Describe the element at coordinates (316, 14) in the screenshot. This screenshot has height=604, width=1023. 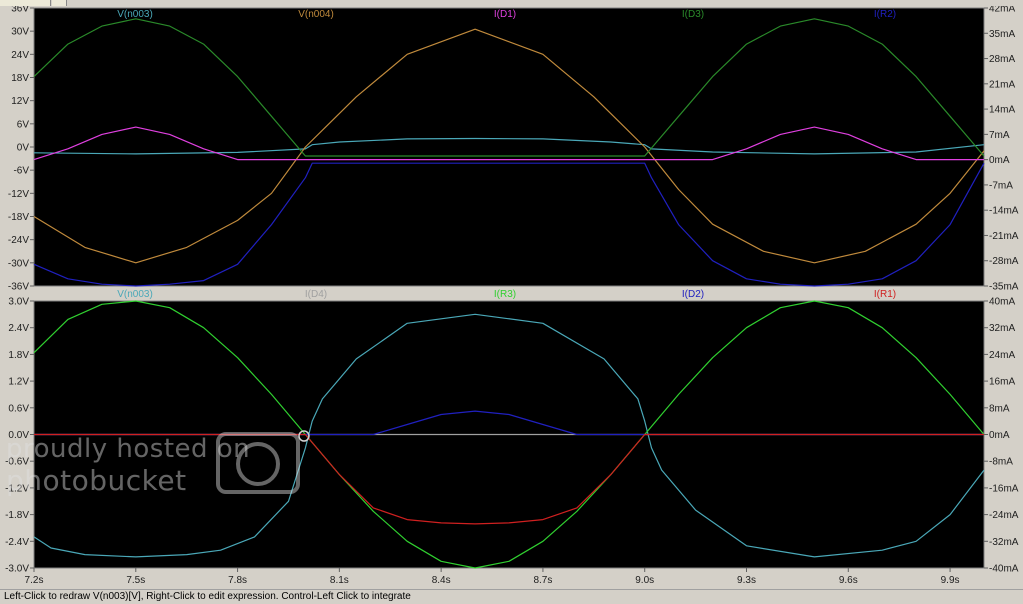
I see `legend-v-n004: V(n004)` at that location.